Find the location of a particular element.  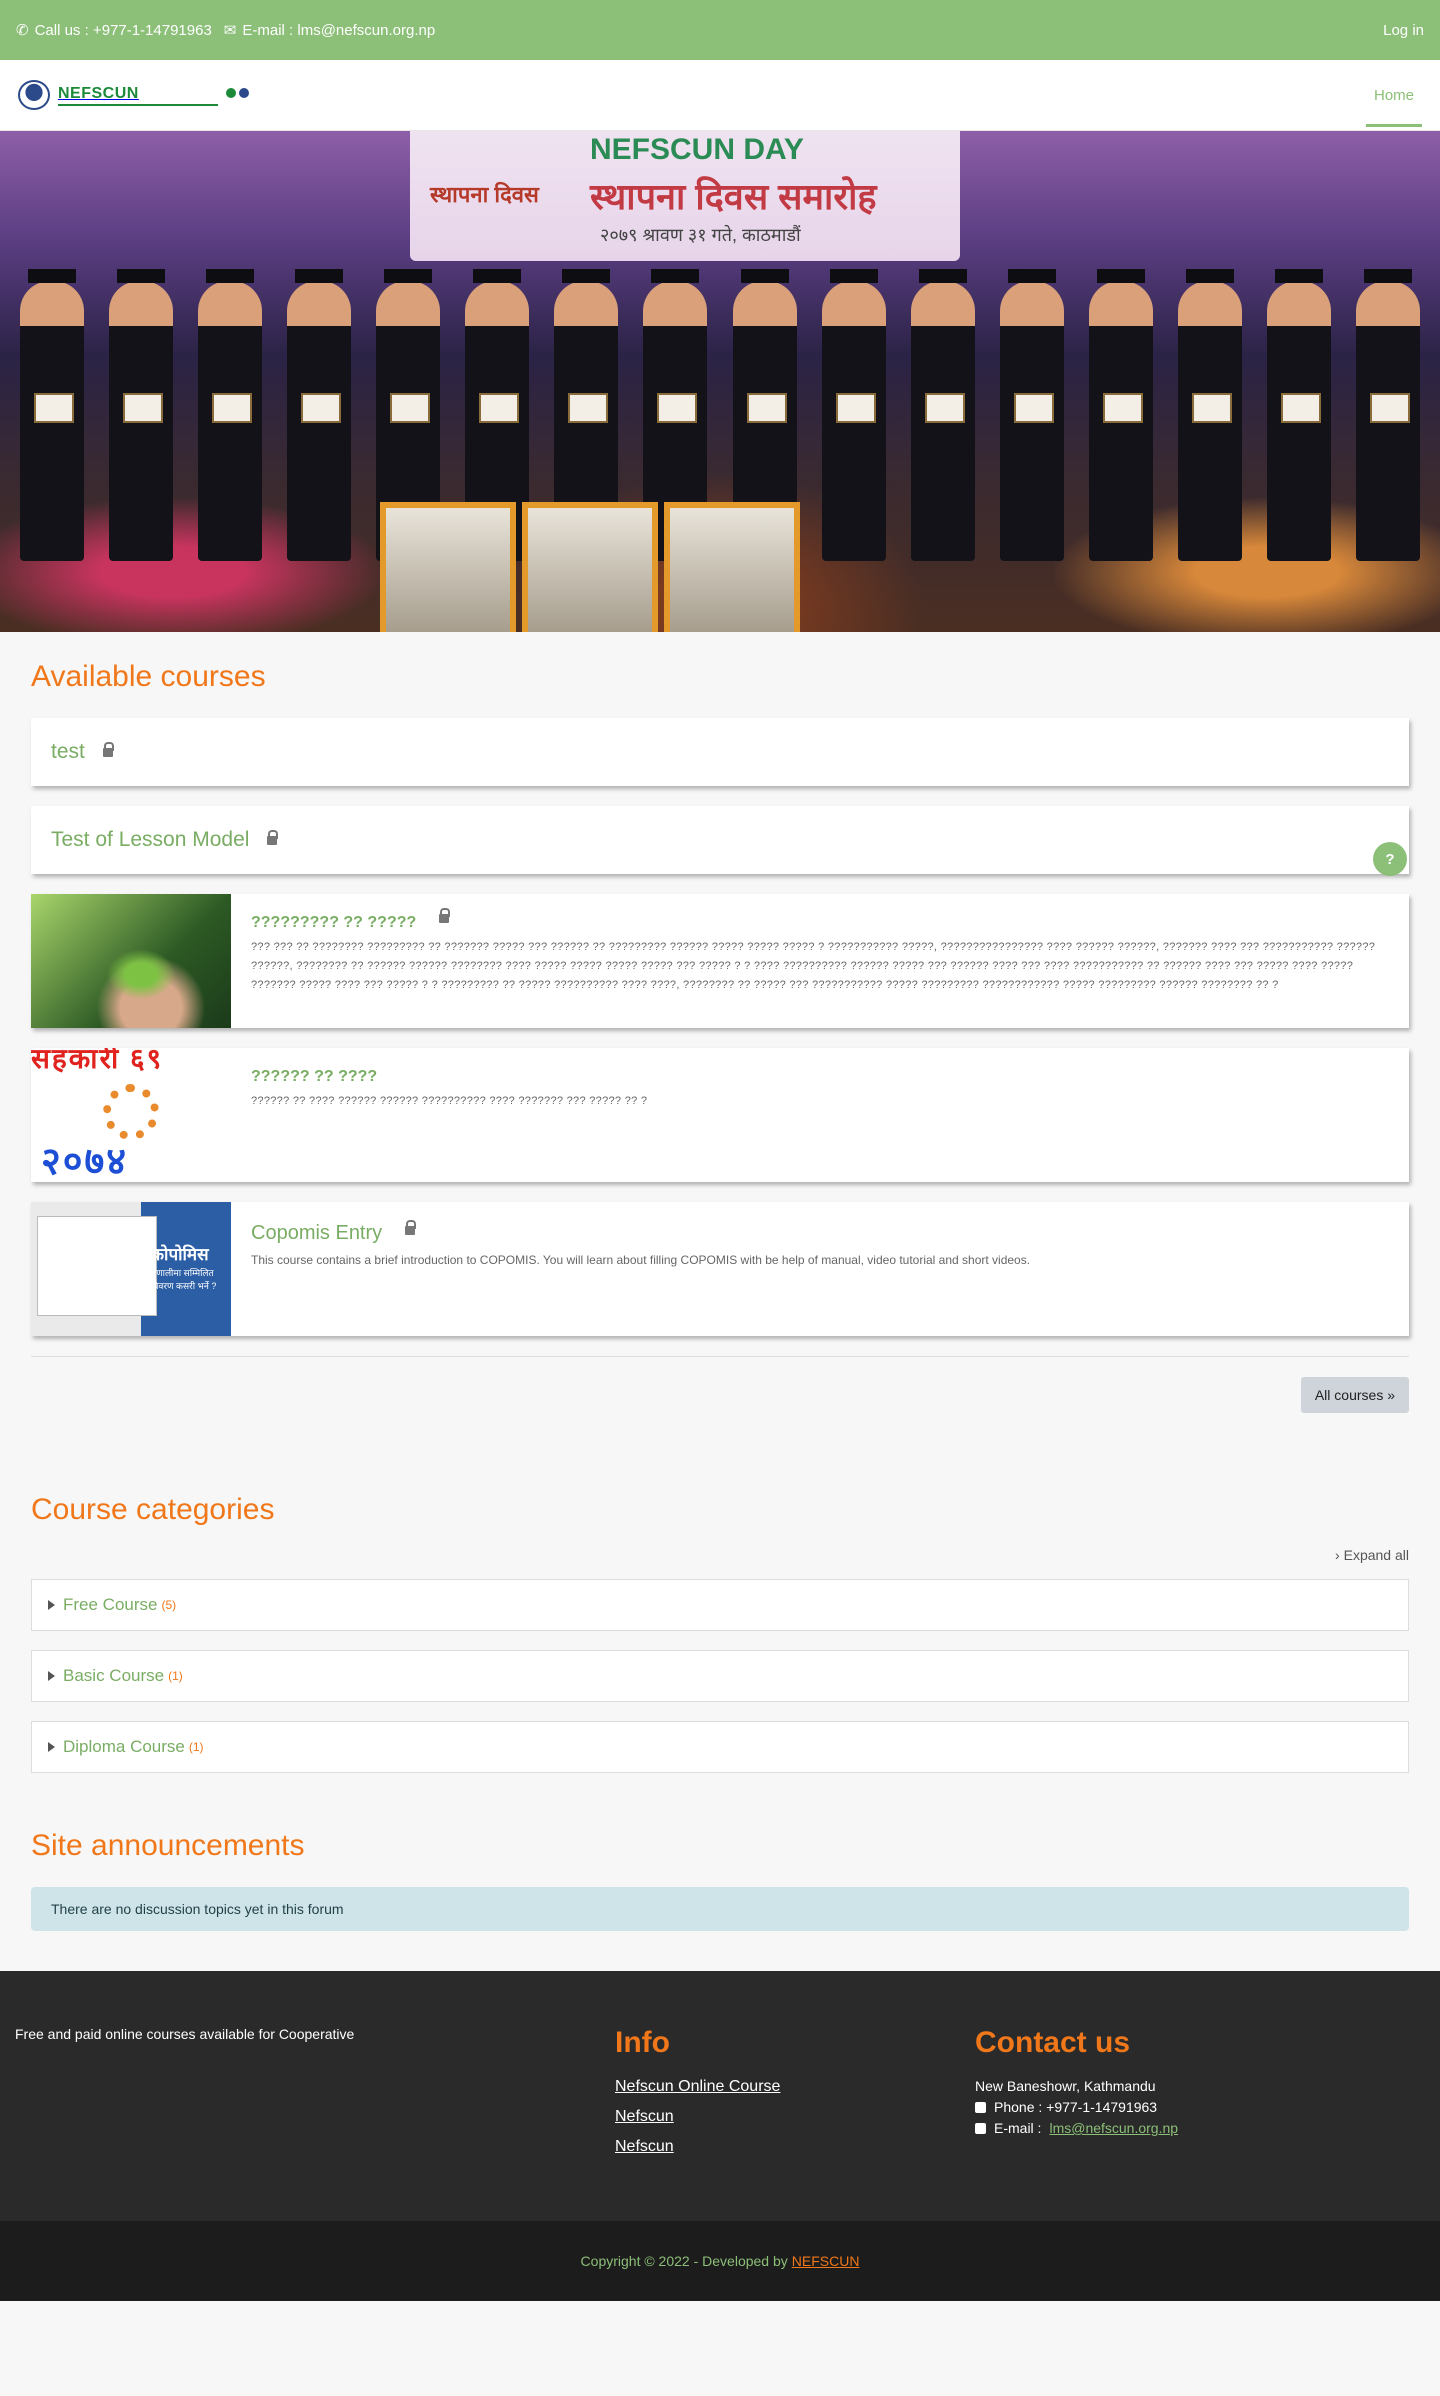

footer-email-link: lms@nefscun.org.np is located at coordinates (1113, 2128).